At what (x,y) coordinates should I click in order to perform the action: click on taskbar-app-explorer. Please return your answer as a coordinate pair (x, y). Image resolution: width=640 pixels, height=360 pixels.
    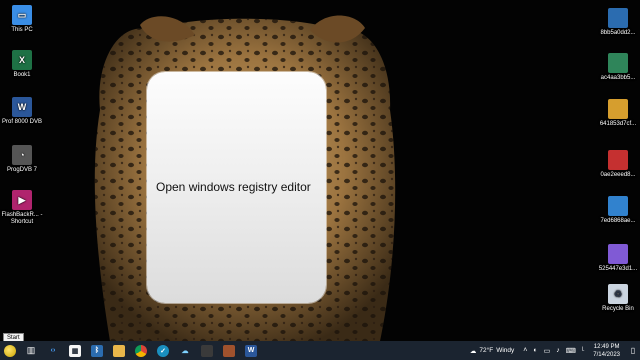
    Looking at the image, I should click on (119, 350).